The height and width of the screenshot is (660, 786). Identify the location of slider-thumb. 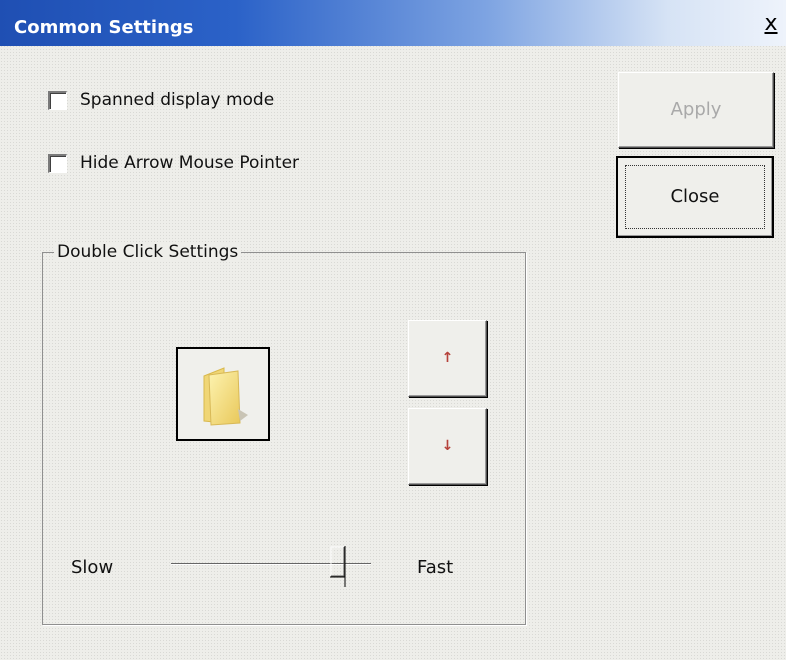
(338, 567).